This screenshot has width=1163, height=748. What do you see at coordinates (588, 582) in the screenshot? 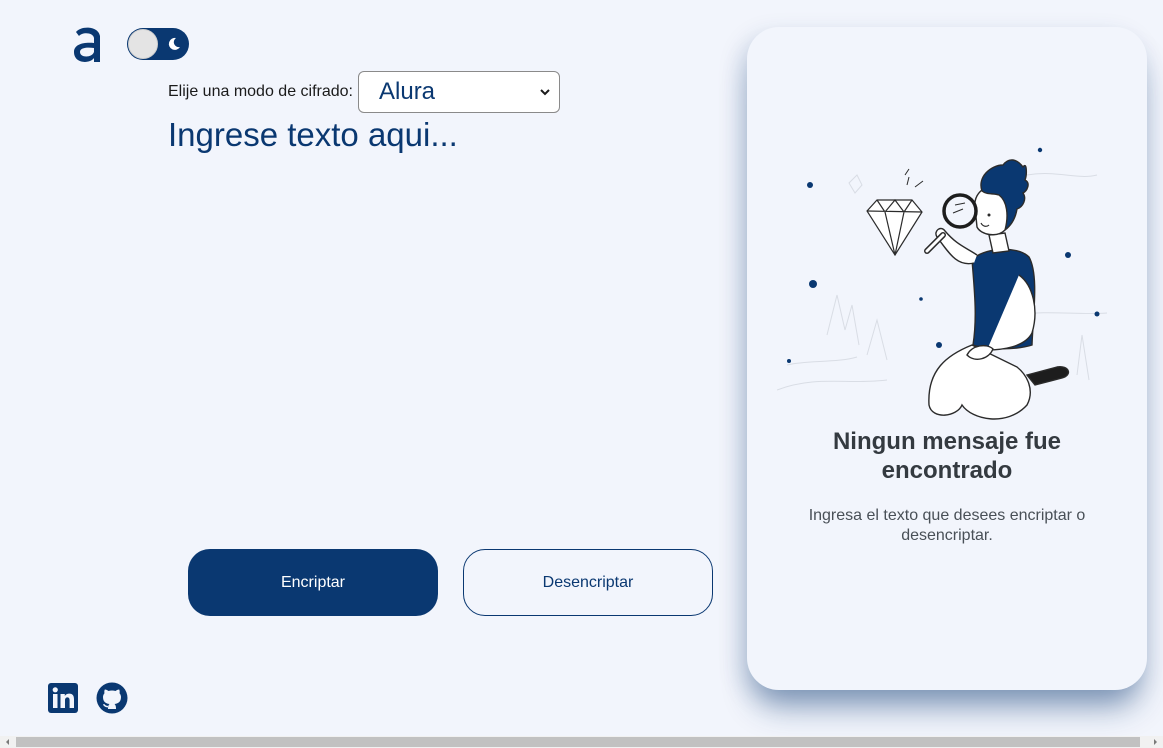
I see `decrypt-button: Desencriptar` at bounding box center [588, 582].